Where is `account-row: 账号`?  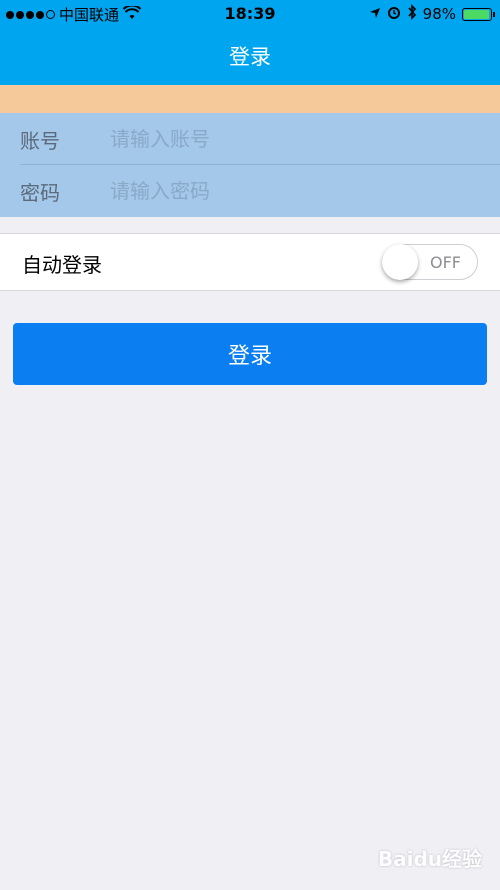
account-row: 账号 is located at coordinates (250, 139).